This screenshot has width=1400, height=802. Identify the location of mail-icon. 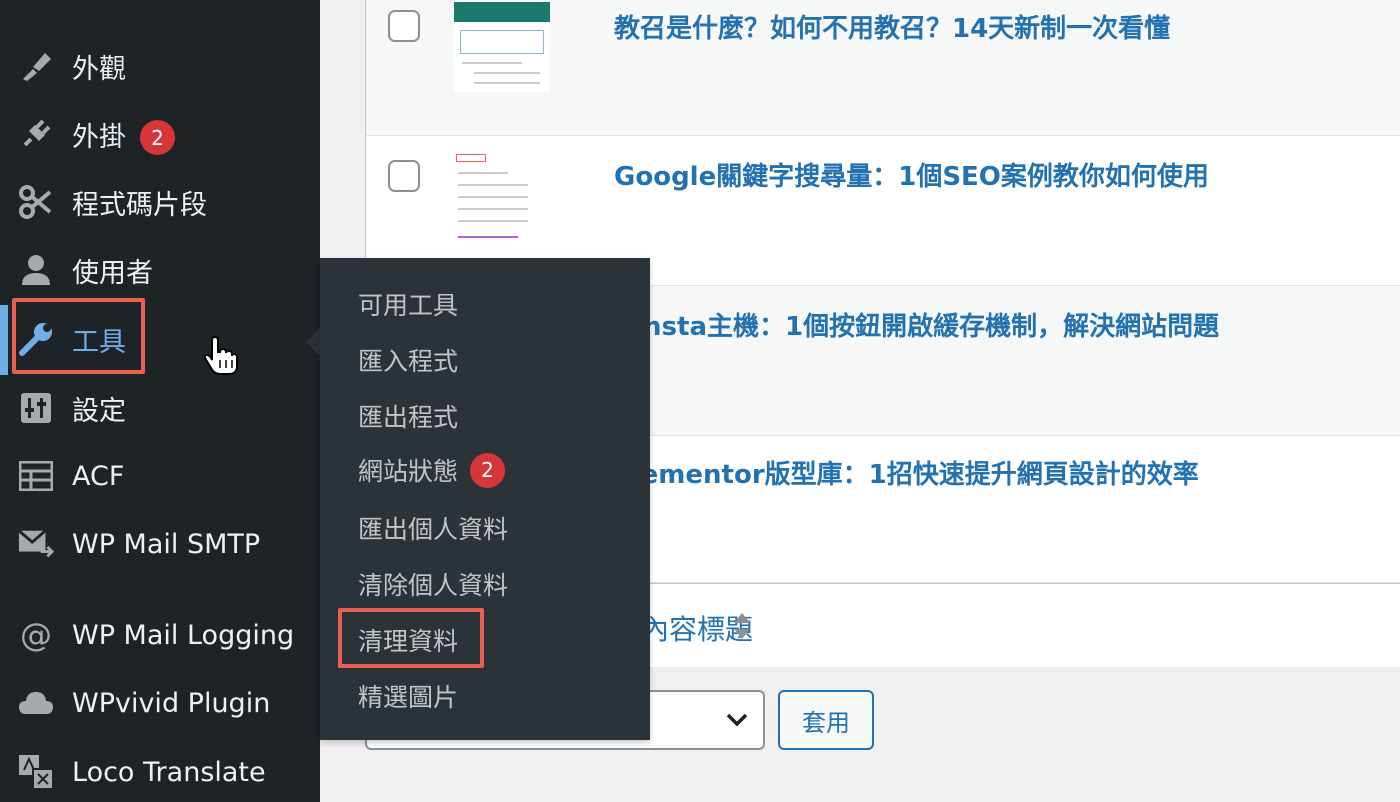
(36, 544).